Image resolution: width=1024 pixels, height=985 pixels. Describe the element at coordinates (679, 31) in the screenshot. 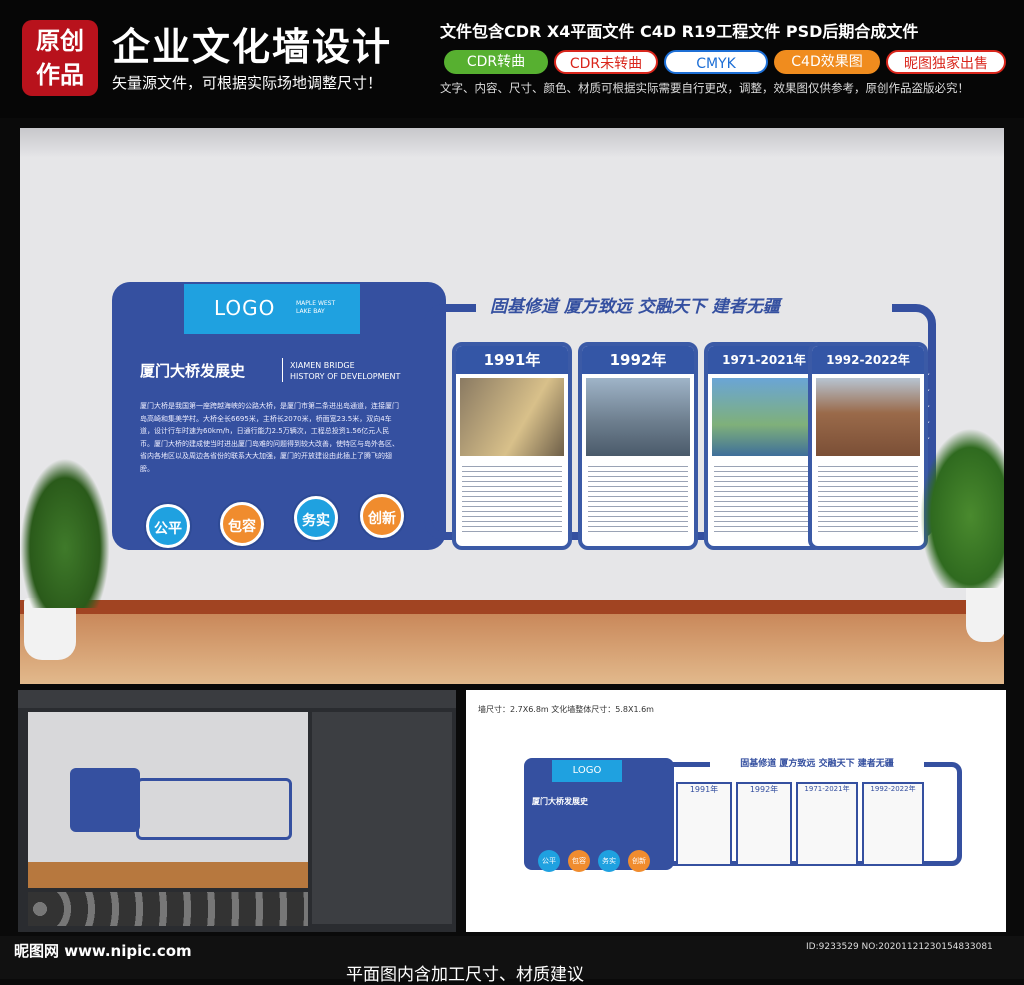

I see `file-formats: 文件包含CDR X4平面文件 C4D R19工程文件 PSD后期合成文件` at that location.